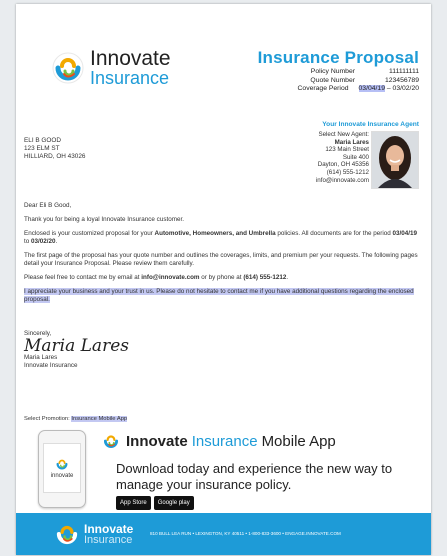 This screenshot has height=556, width=447. I want to click on promotion-label: Select Promotion:, so click(47, 419).